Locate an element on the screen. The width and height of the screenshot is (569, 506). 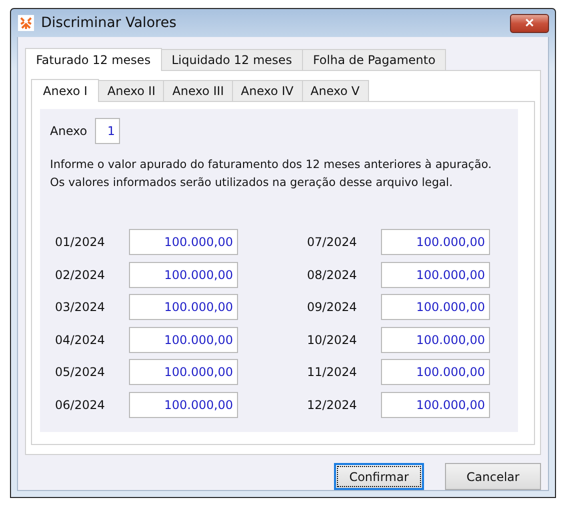
confirm-button: Confirmar is located at coordinates (379, 476).